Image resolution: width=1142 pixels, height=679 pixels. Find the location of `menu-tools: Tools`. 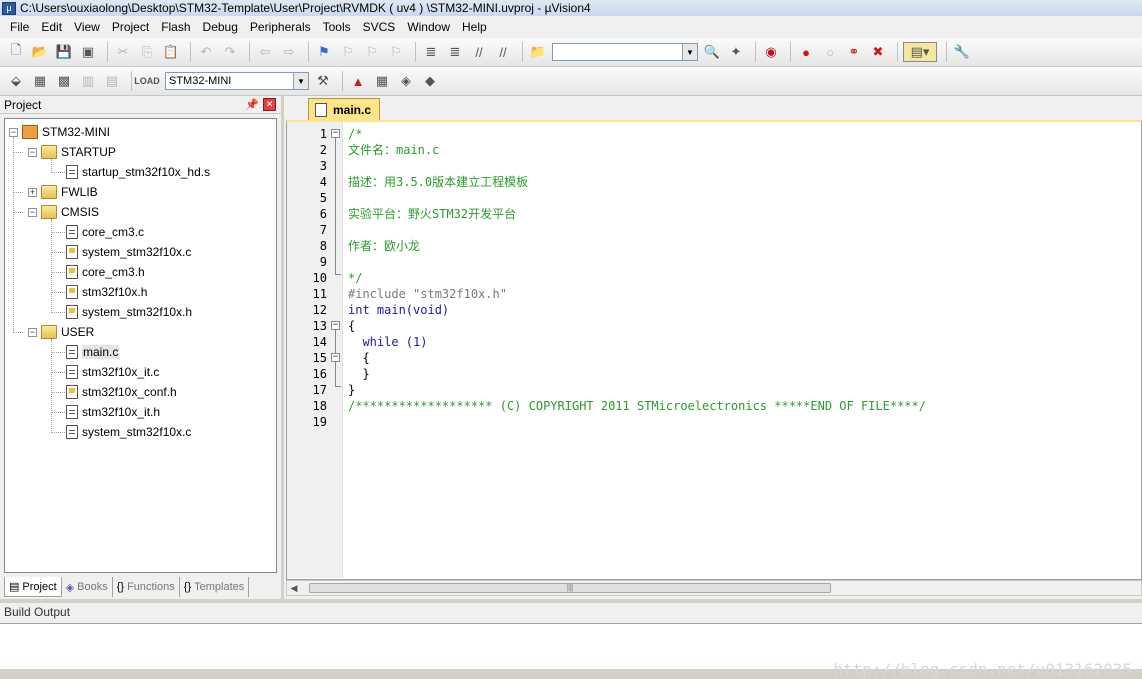

menu-tools: Tools is located at coordinates (337, 27).